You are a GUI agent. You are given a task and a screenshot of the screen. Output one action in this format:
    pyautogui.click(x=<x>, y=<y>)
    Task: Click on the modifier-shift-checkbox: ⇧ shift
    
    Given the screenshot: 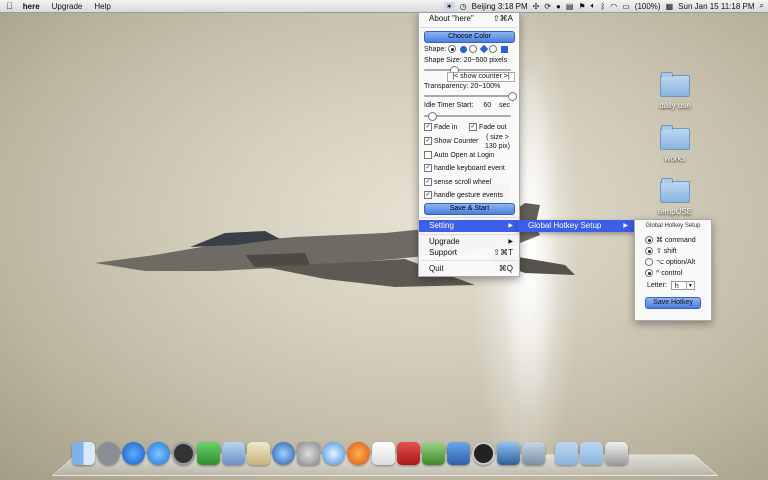 What is the action you would take?
    pyautogui.click(x=661, y=251)
    